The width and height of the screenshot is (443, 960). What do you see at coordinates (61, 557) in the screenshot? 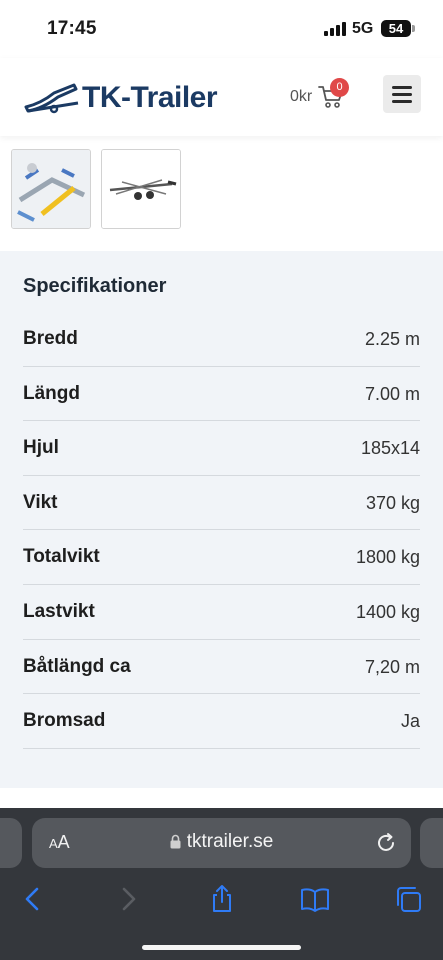
I see `spec-label: Totalvikt` at bounding box center [61, 557].